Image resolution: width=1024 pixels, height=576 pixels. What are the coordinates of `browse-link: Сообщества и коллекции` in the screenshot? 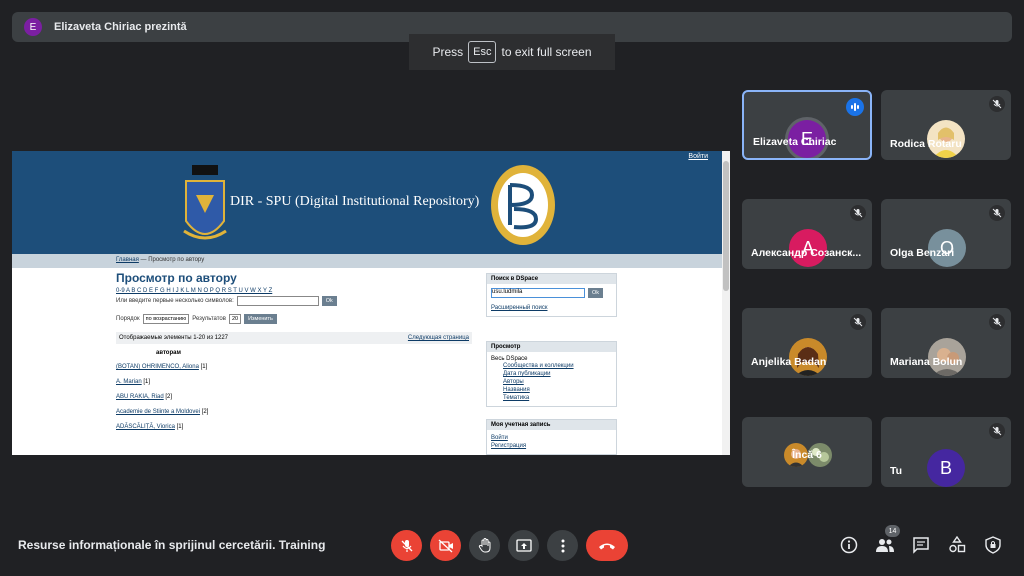 It's located at (551, 366).